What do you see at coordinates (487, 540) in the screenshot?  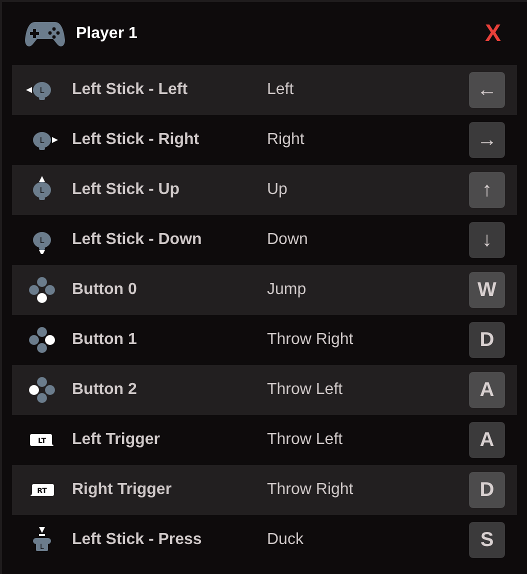 I see `key-button: S` at bounding box center [487, 540].